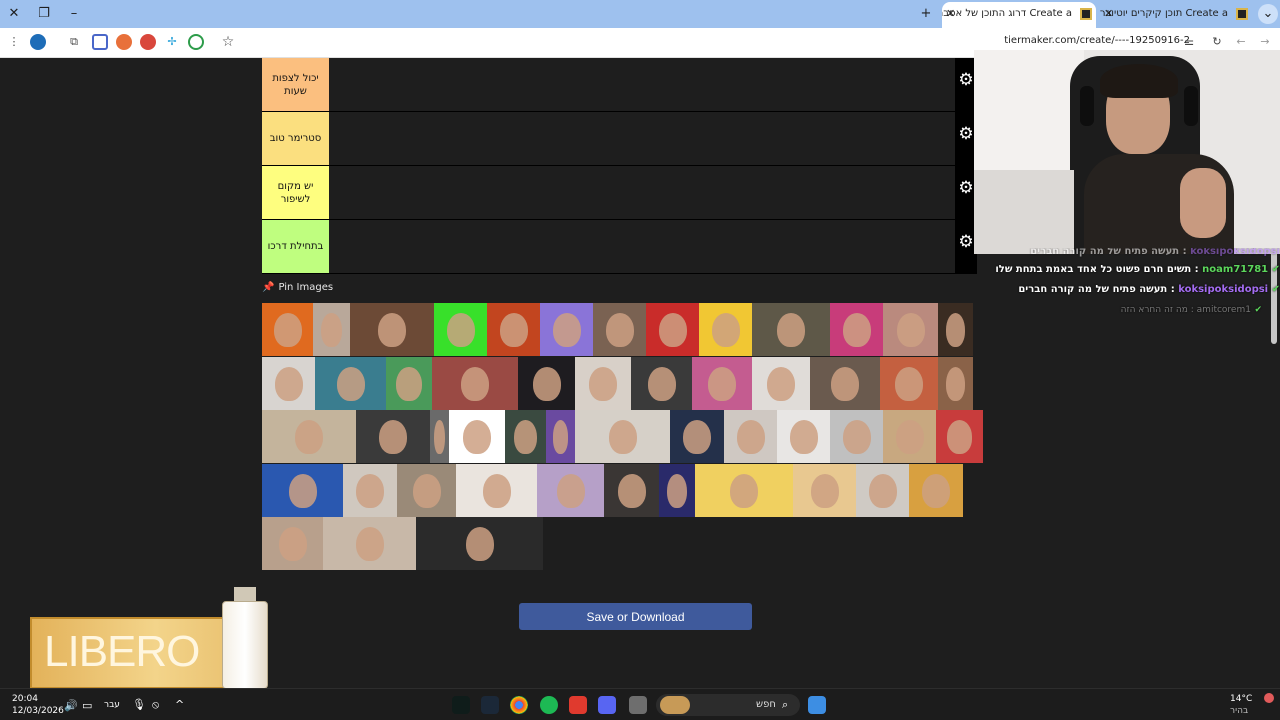  Describe the element at coordinates (638, 705) in the screenshot. I see `file-explorer-icon` at that location.